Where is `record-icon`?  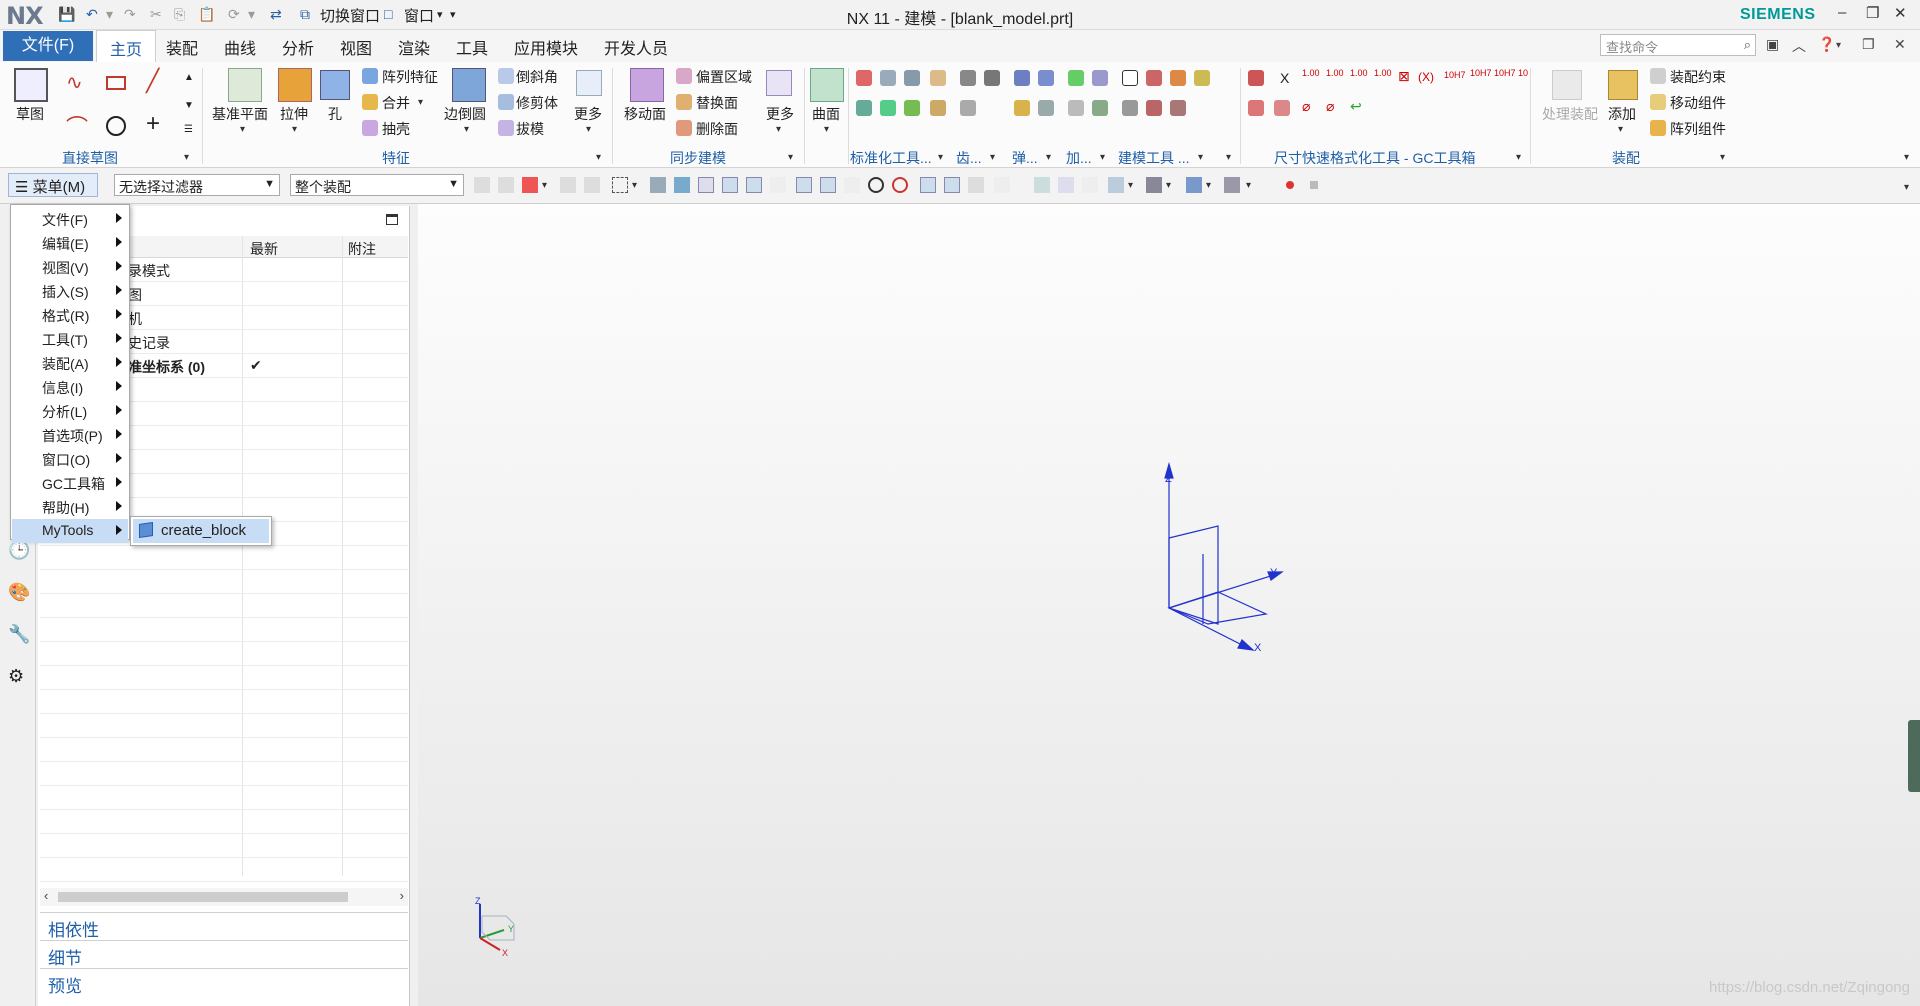
record-icon is located at coordinates (1290, 185).